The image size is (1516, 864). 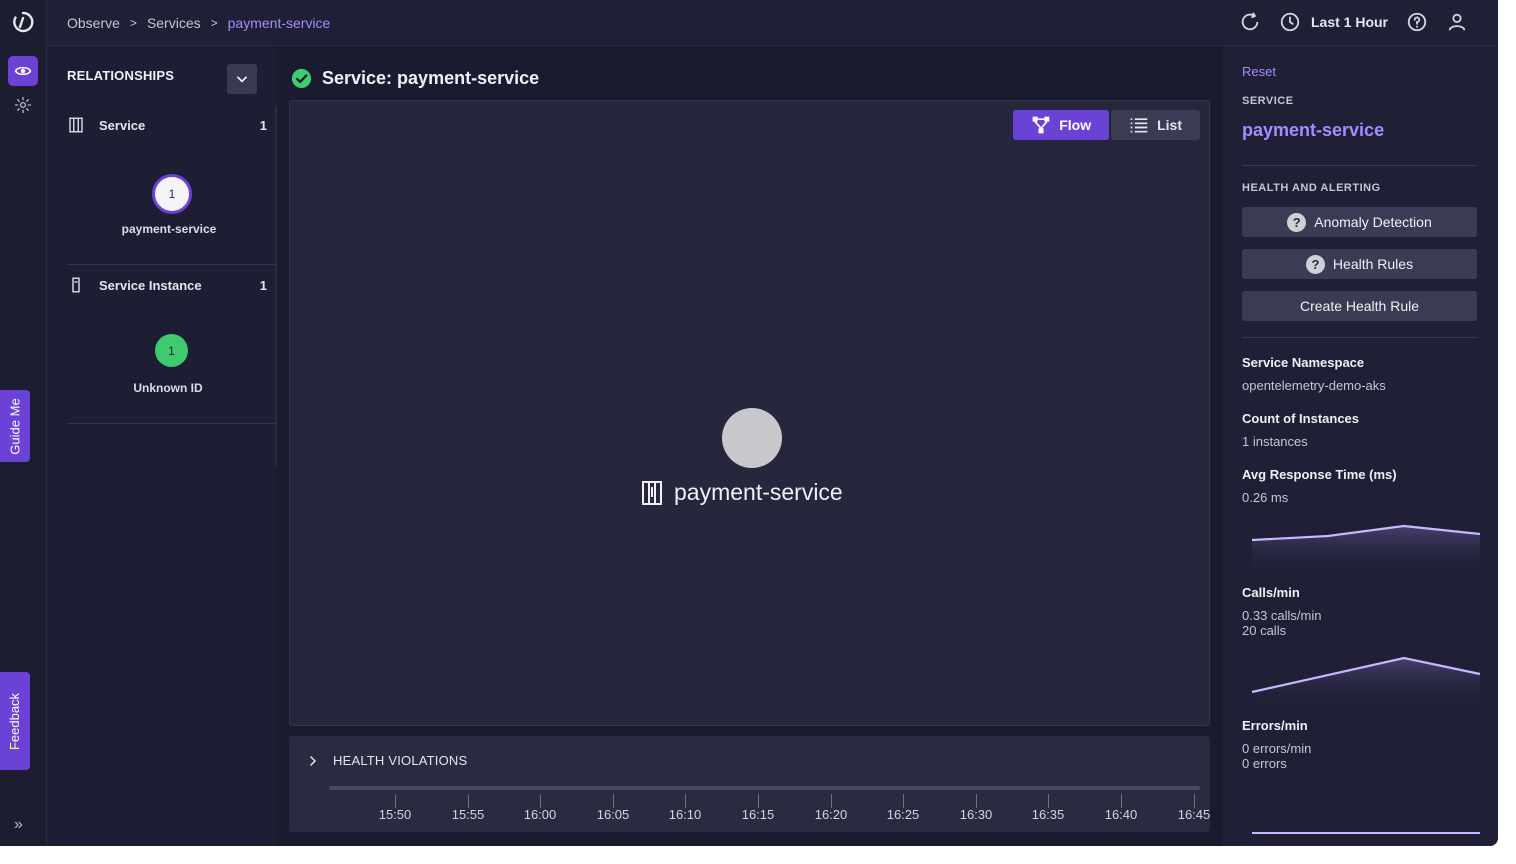 What do you see at coordinates (1169, 125) in the screenshot?
I see `list-view-label: List` at bounding box center [1169, 125].